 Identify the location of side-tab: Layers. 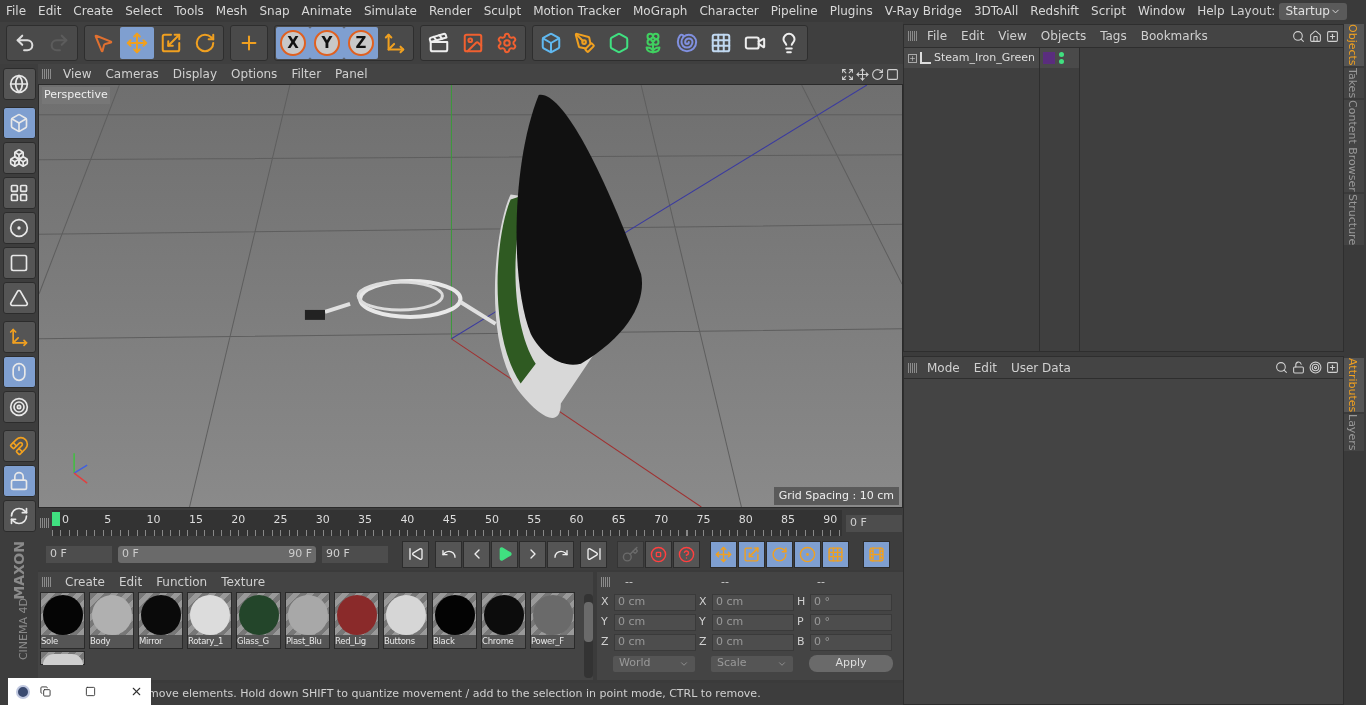
(1354, 432).